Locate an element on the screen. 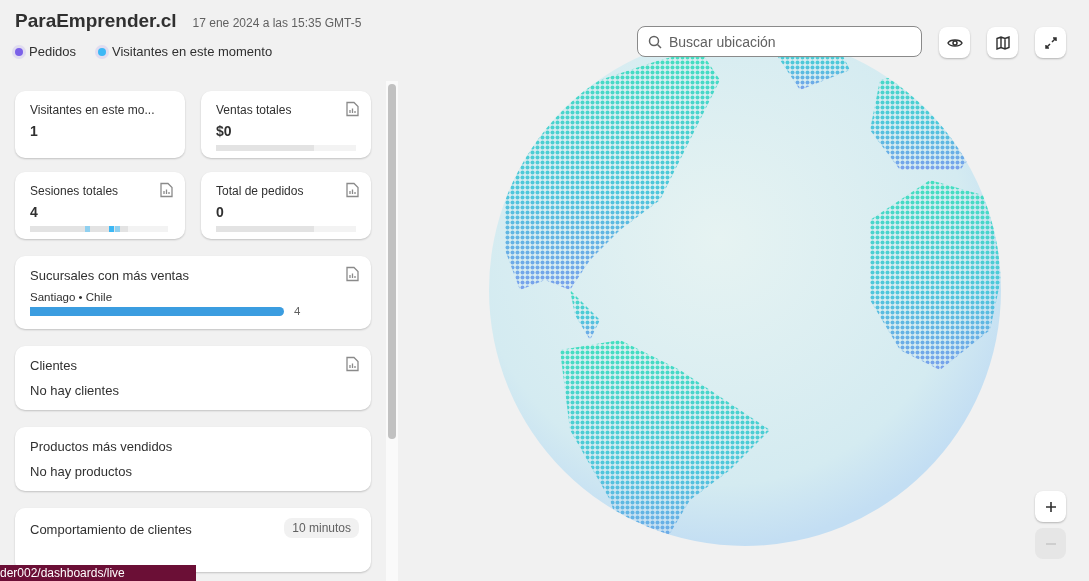  card-title: Comportamiento de clientes is located at coordinates (111, 529).